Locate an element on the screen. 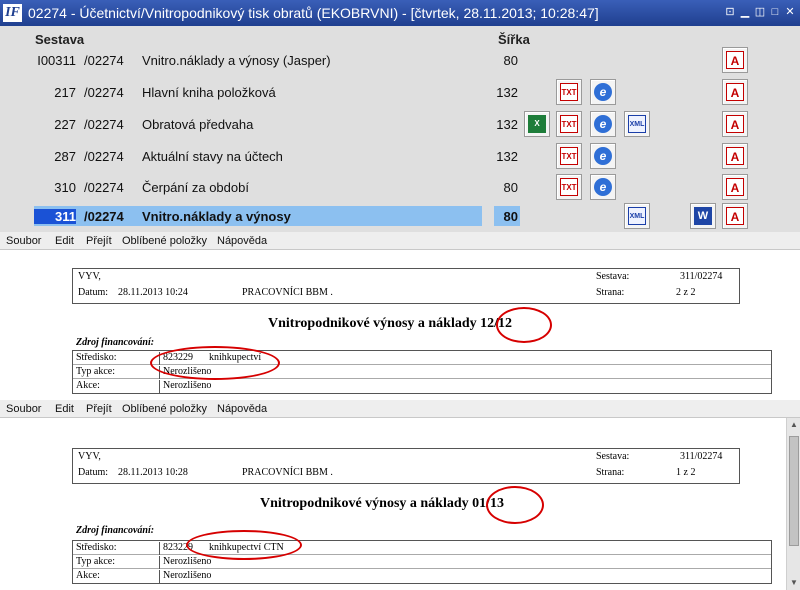 This screenshot has height=590, width=800. scrollbar-thumb is located at coordinates (794, 491).